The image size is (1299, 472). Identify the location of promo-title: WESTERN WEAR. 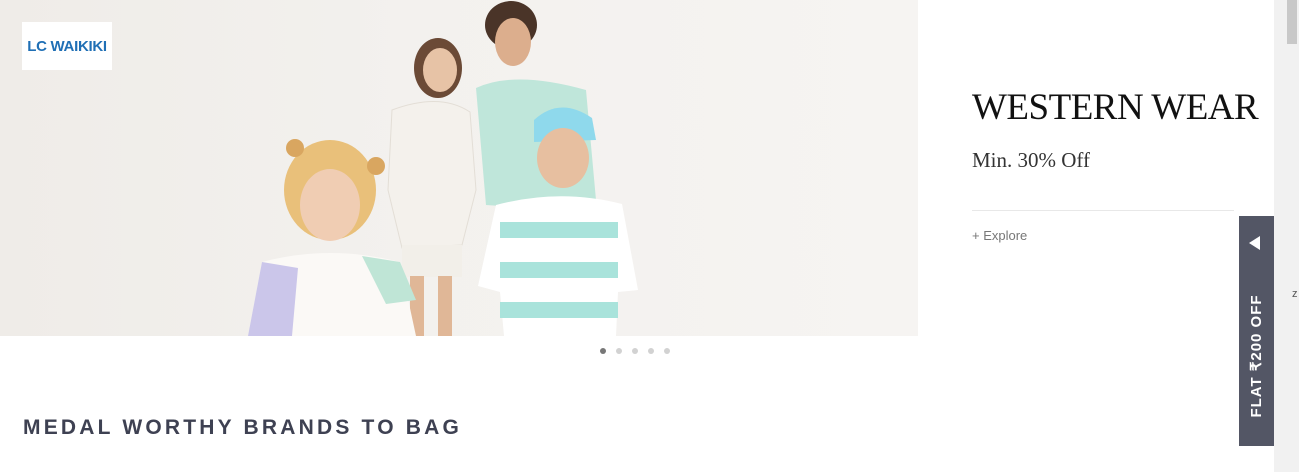
(1115, 107).